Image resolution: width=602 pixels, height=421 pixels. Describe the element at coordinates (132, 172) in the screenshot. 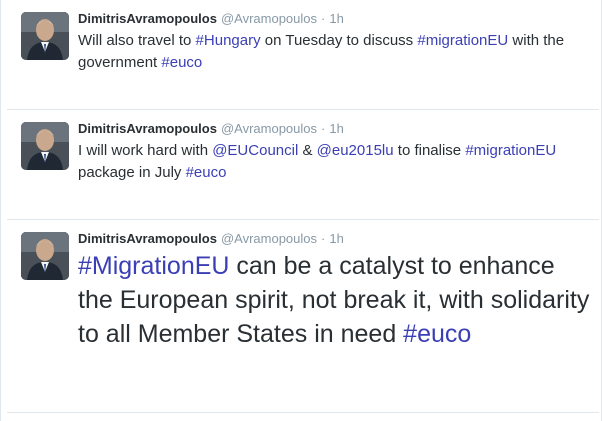

I see `tweet-text-segment: package in July` at that location.